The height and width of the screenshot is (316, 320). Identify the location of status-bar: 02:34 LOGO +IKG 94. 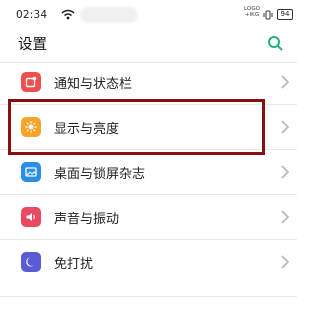
(148, 14).